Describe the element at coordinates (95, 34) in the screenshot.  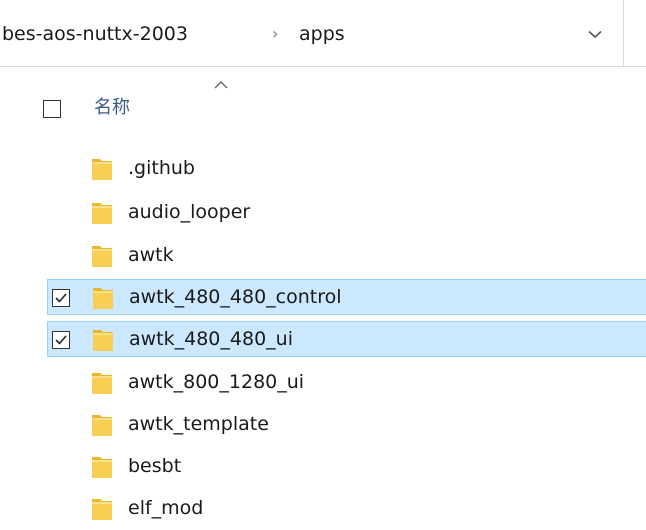
I see `breadcrumb-root: bes-aos-nuttx-2003` at that location.